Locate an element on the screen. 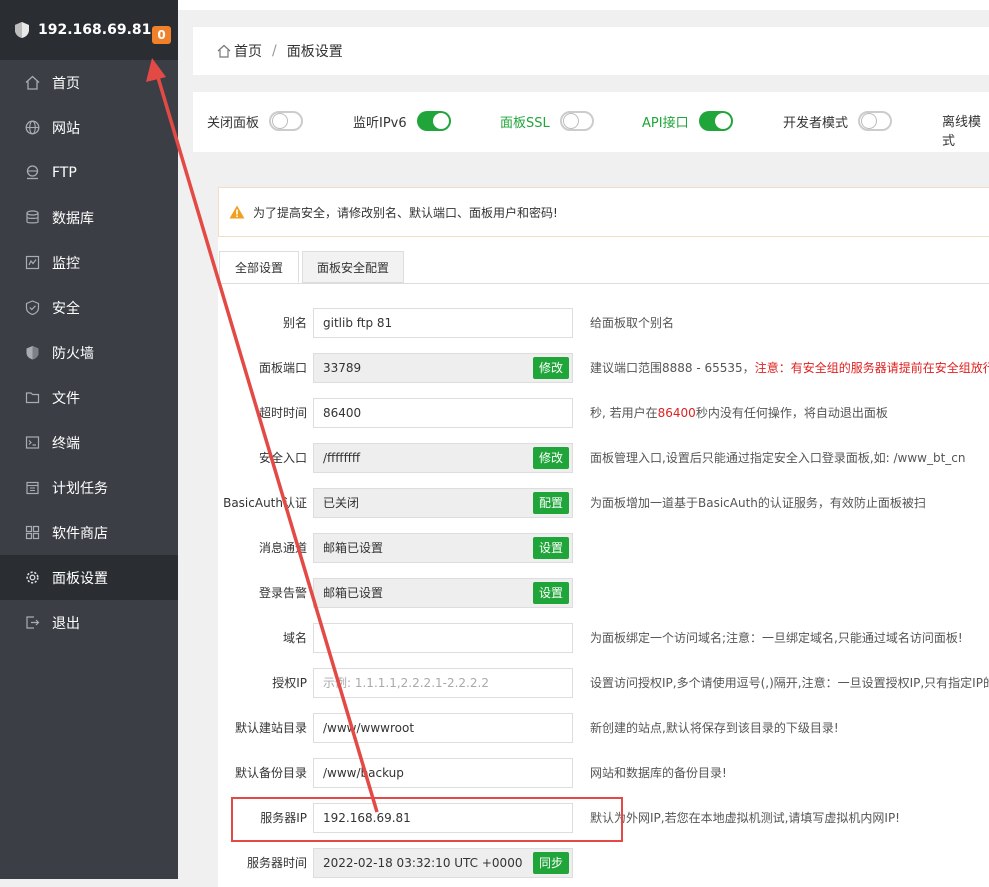  sidebar-item-5: 安全 is located at coordinates (89, 307).